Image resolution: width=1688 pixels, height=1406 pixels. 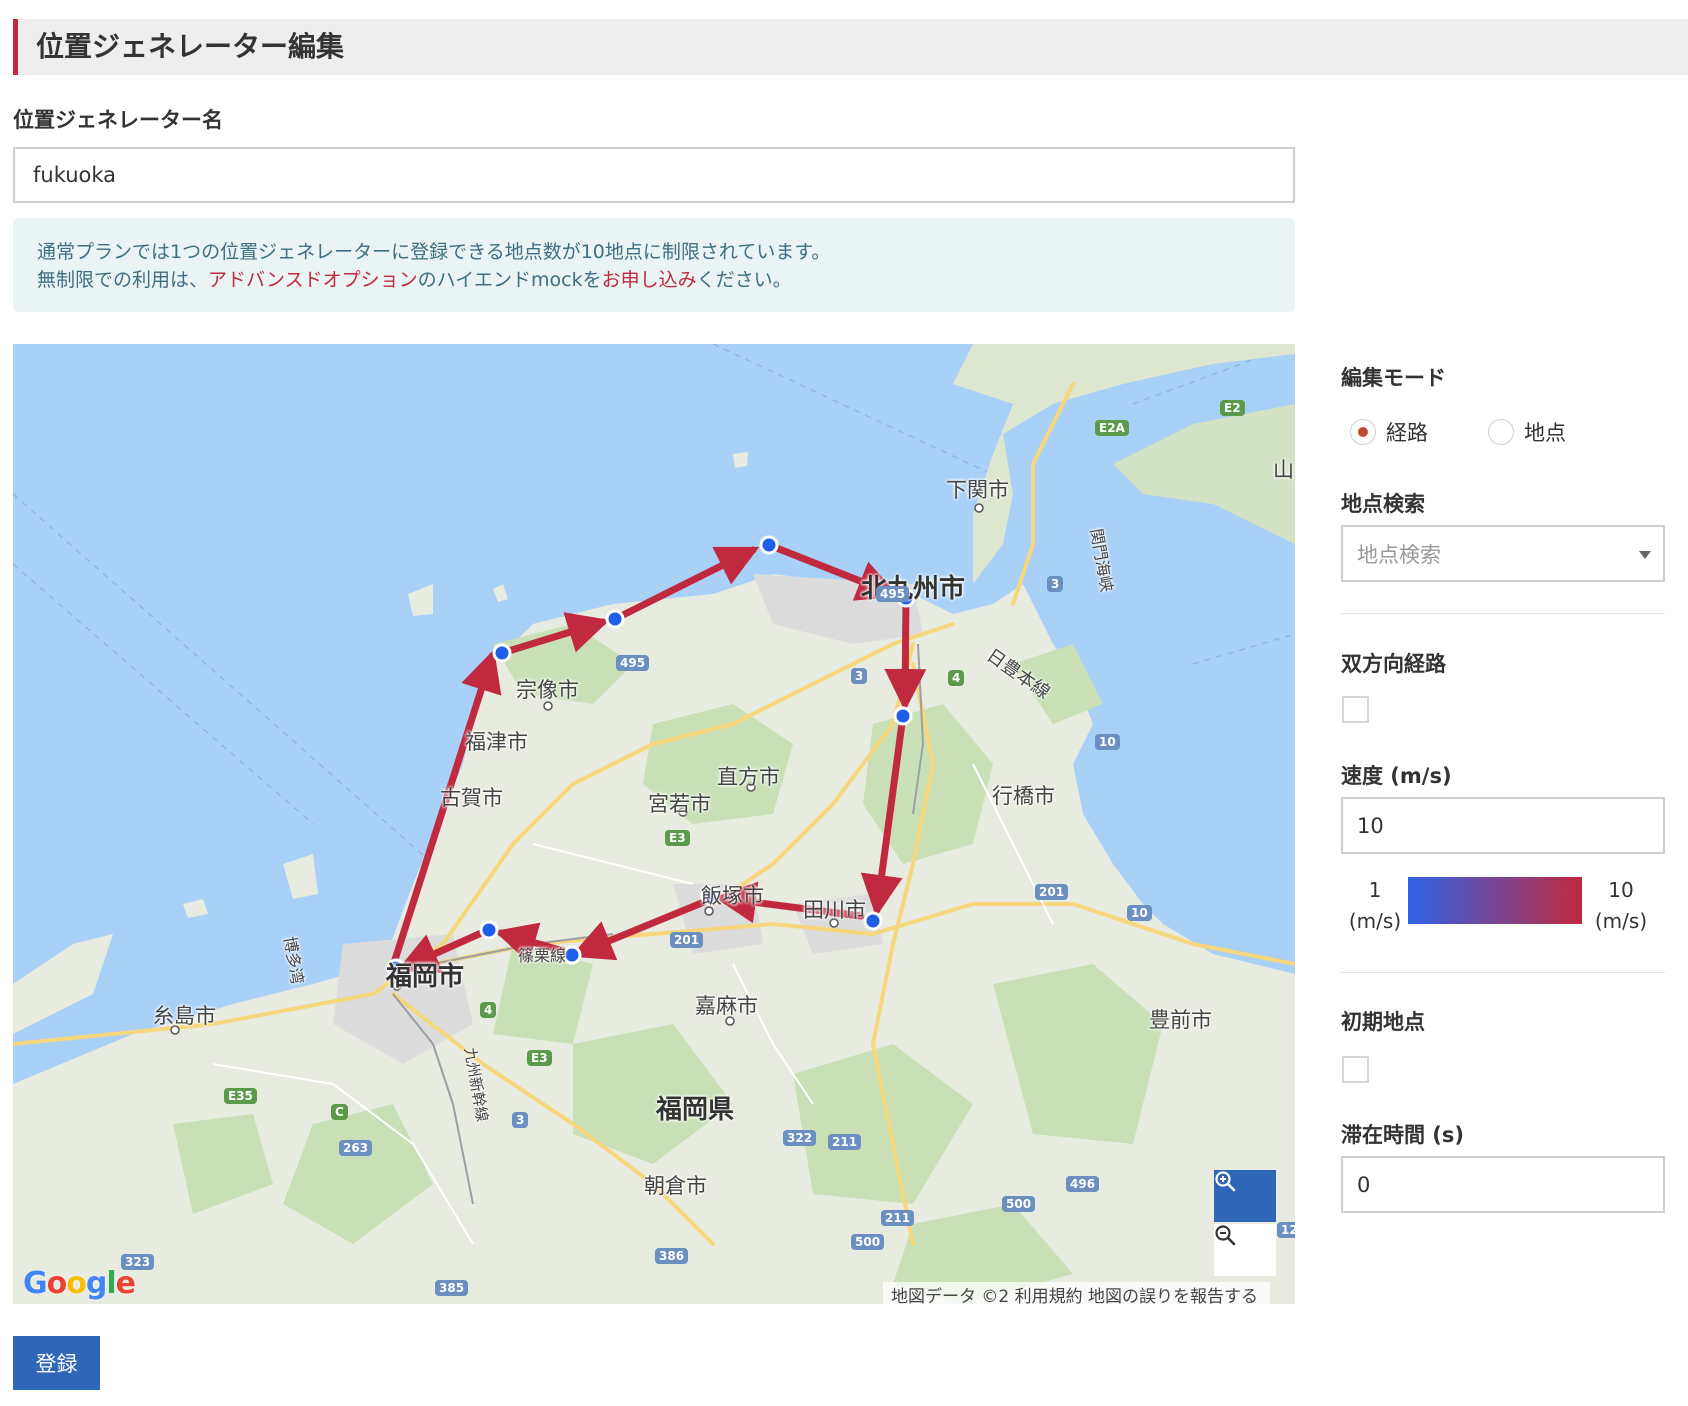 What do you see at coordinates (184, 1016) in the screenshot?
I see `map-label-itoshima: 糸島市` at bounding box center [184, 1016].